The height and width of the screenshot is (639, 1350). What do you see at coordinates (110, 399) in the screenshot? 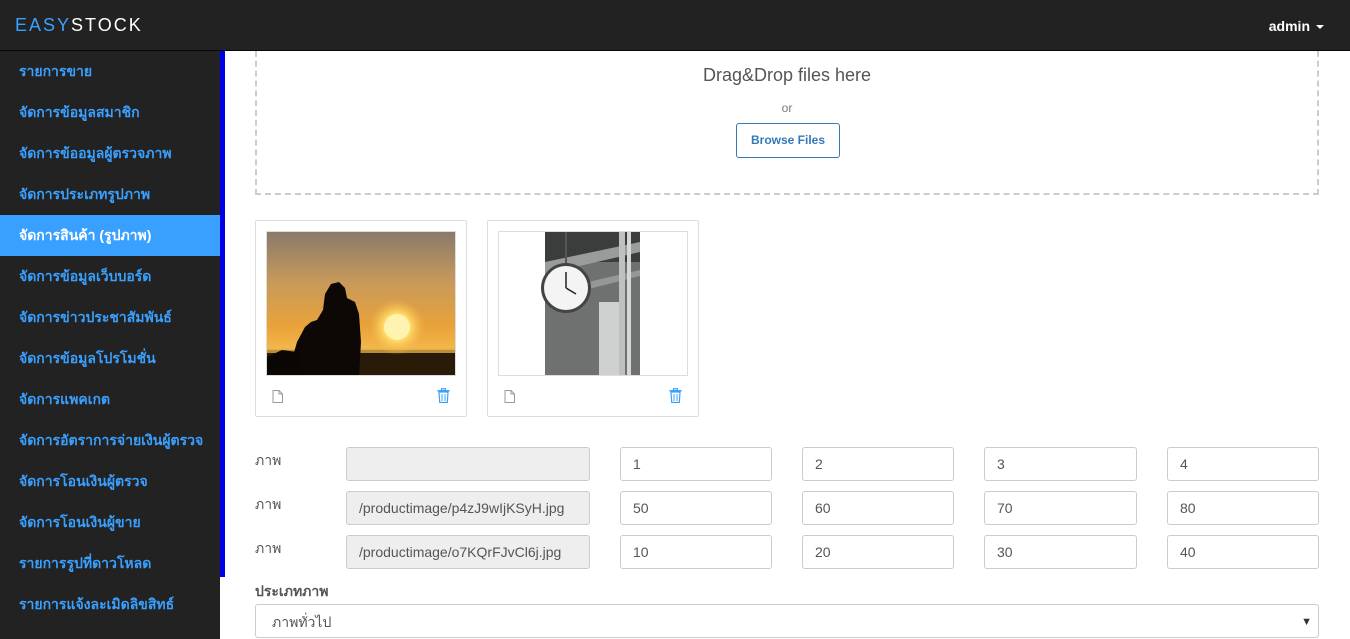
I see `sidebar-item-packages: จัดการแพคเกต` at bounding box center [110, 399].